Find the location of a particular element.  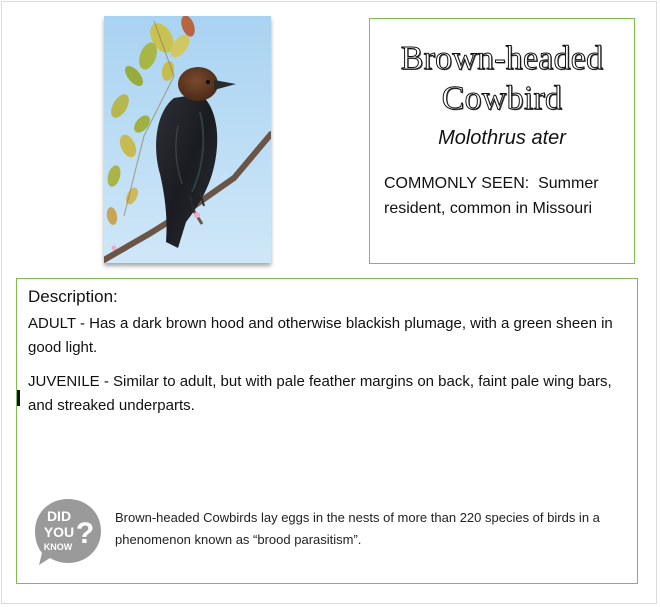

dyk-question-mark: ? is located at coordinates (85, 533).